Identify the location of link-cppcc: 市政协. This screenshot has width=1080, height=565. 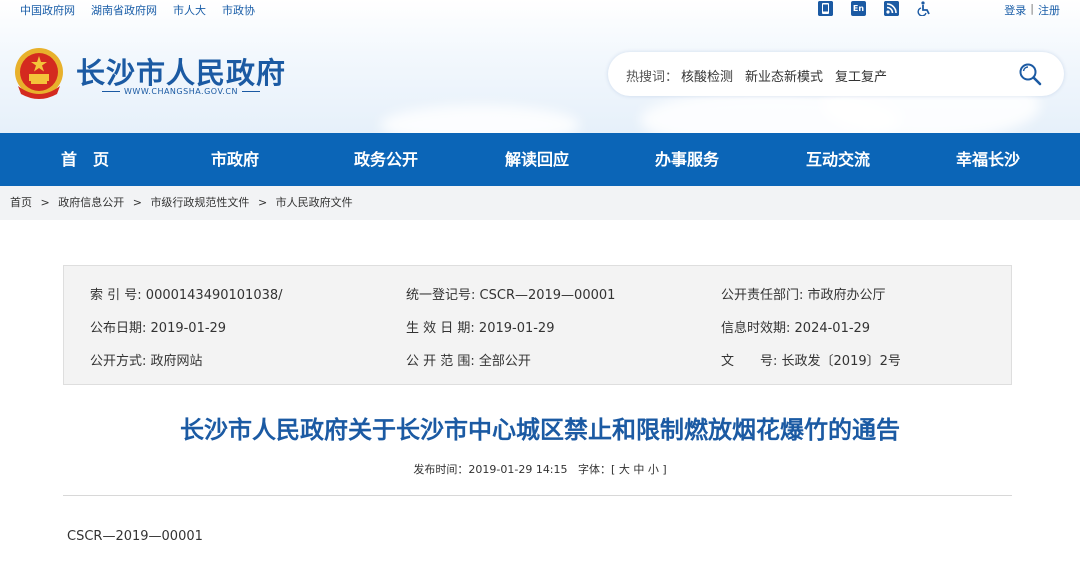
(238, 10).